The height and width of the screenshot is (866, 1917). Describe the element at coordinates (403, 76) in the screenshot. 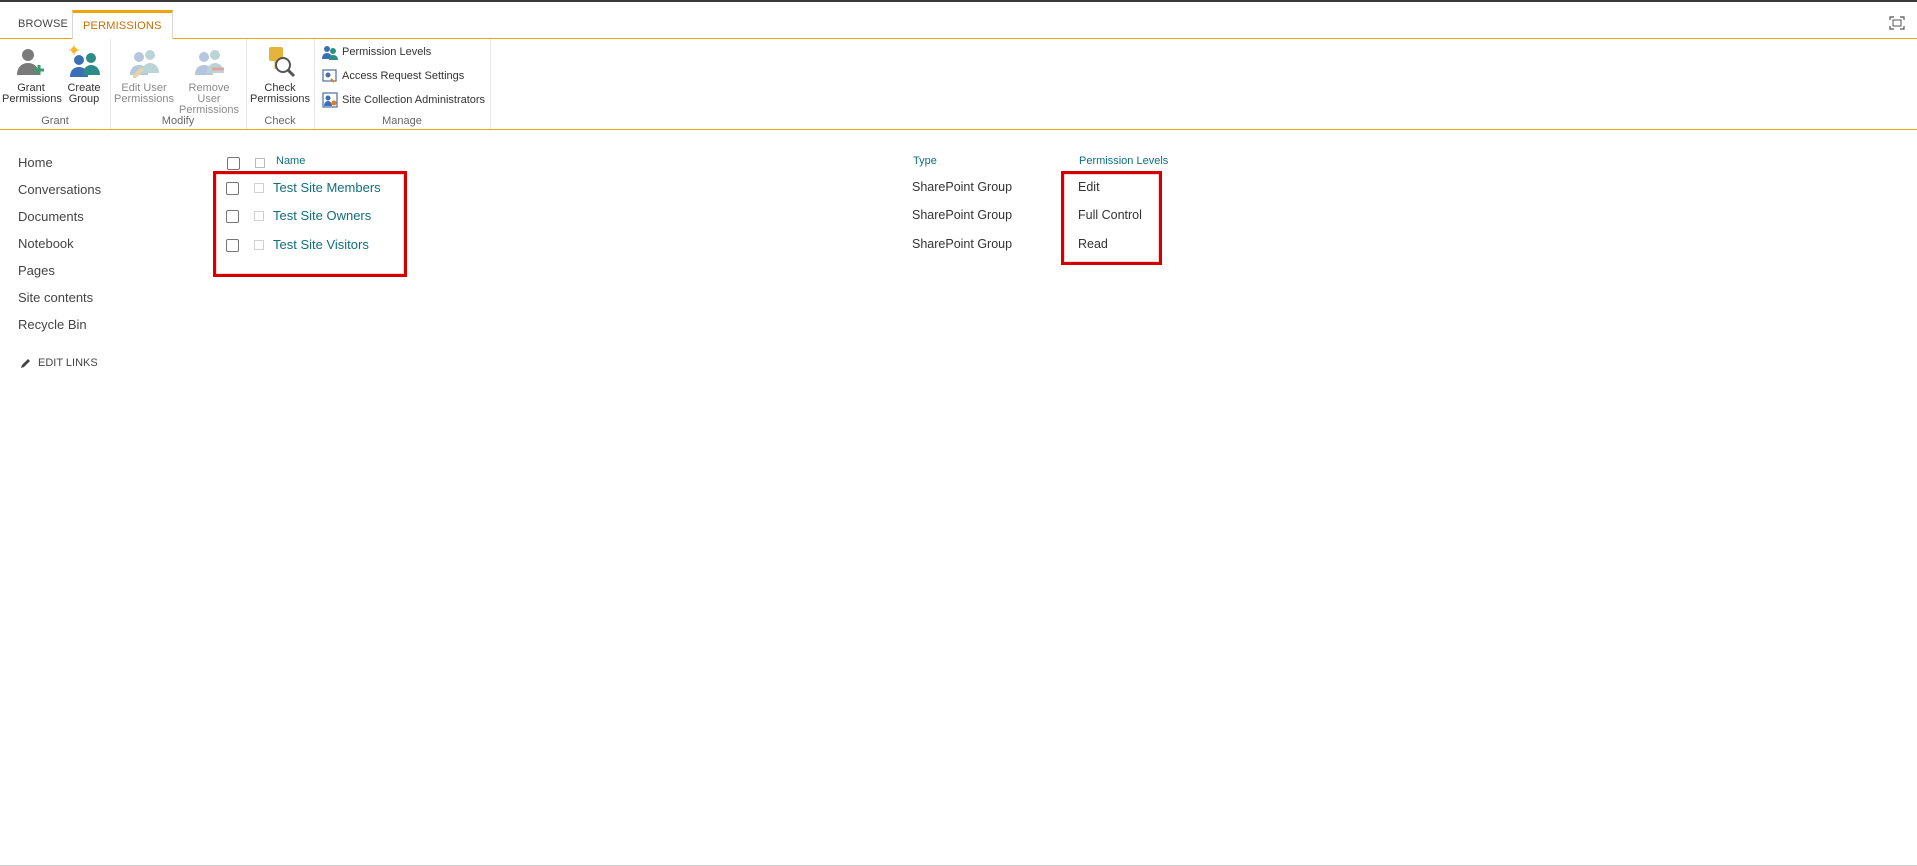

I see `access-request-settings-label: Access Request Settings` at that location.